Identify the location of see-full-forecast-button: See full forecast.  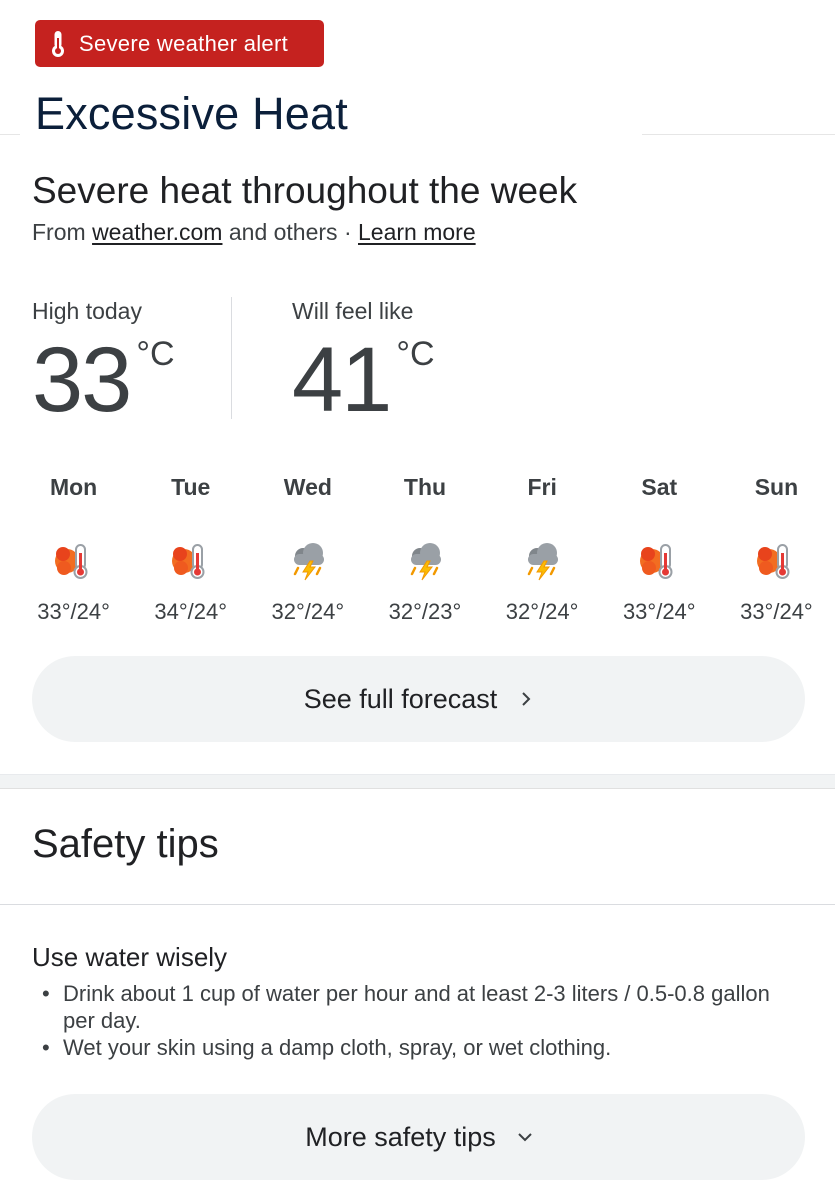
(418, 699).